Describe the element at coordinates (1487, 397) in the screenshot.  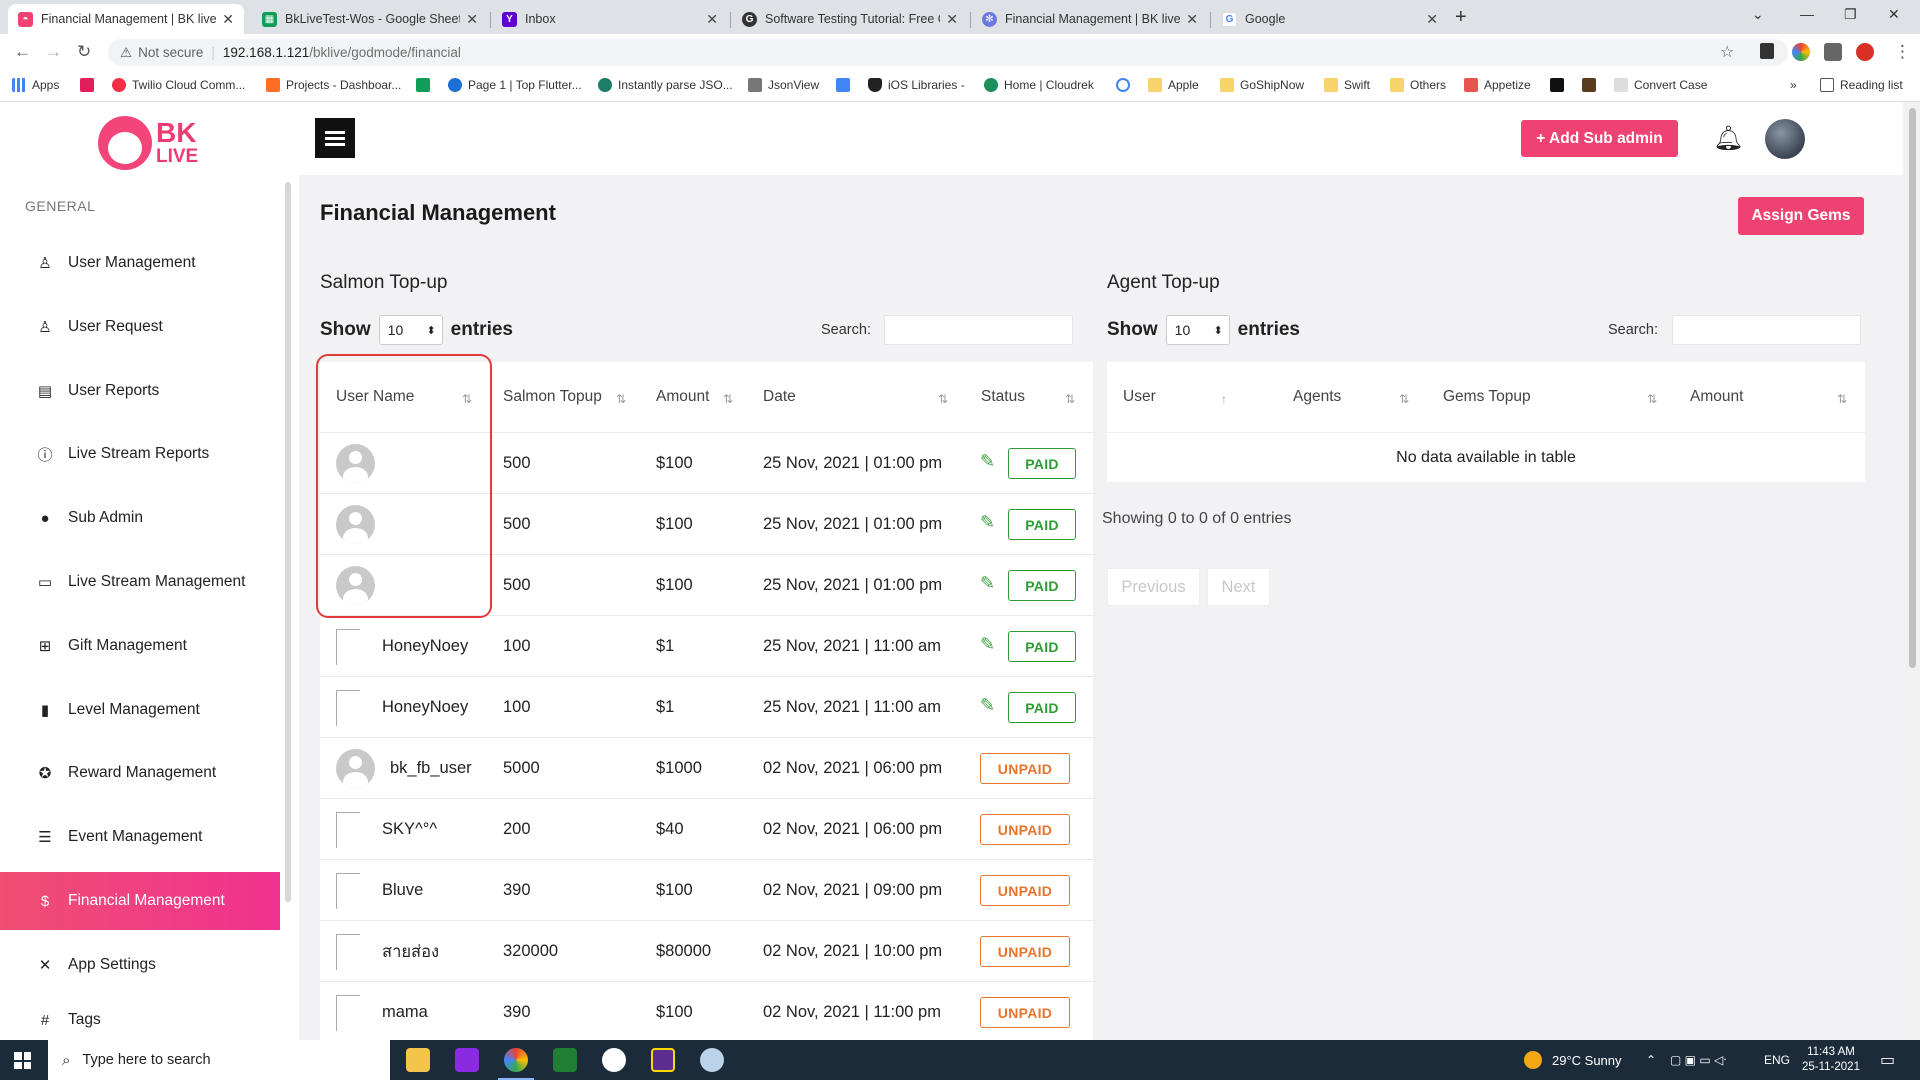
I see `column-header-gems-topup: Gems Topup` at that location.